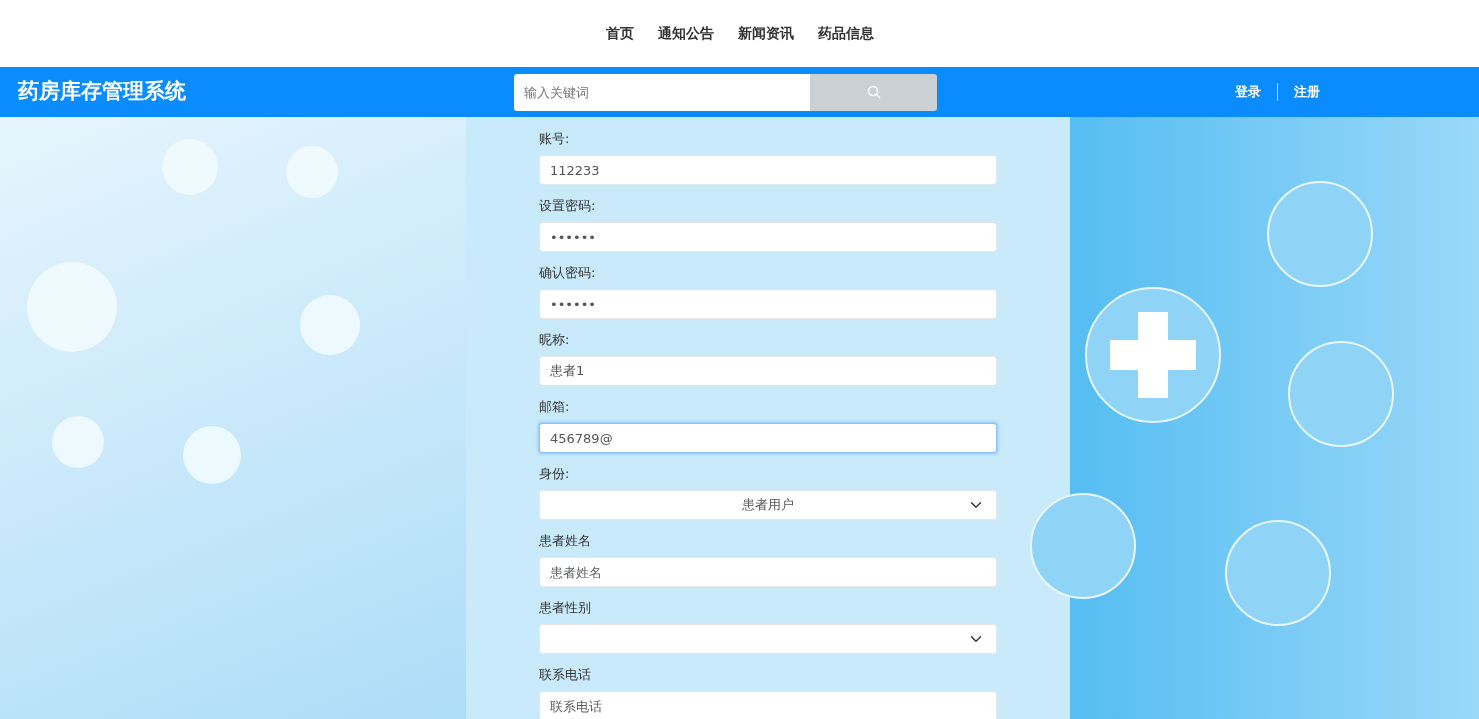 This screenshot has width=1479, height=719. I want to click on nav-link: 首页, so click(619, 33).